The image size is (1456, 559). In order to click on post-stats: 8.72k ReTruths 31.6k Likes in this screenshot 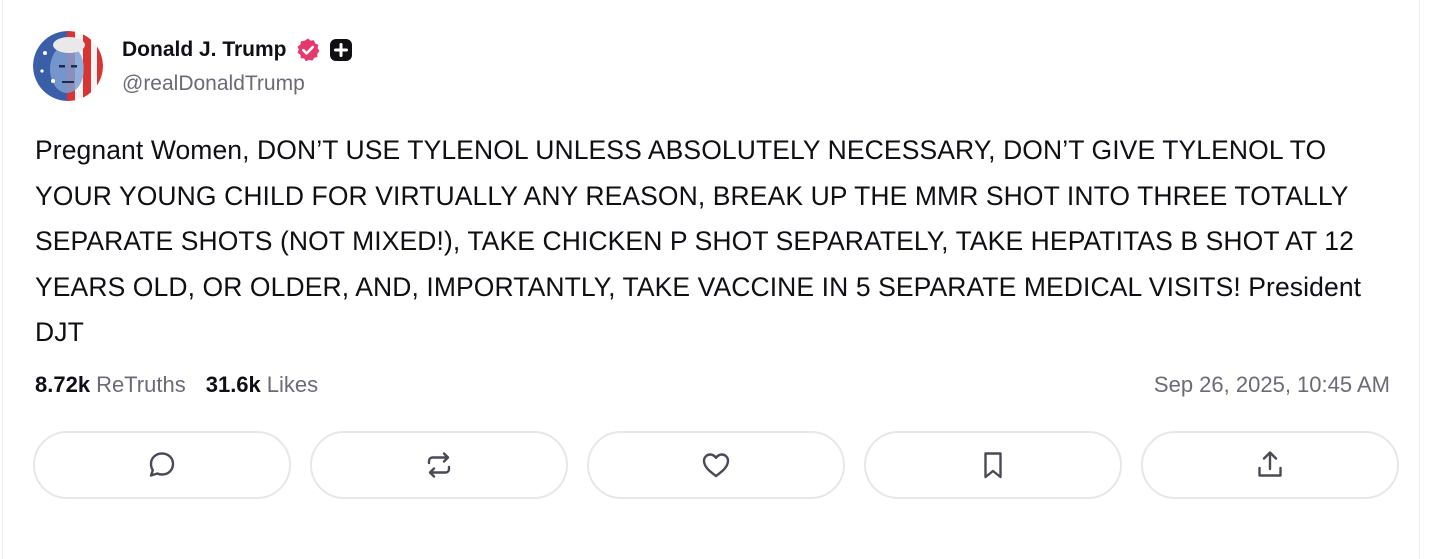, I will do `click(176, 385)`.